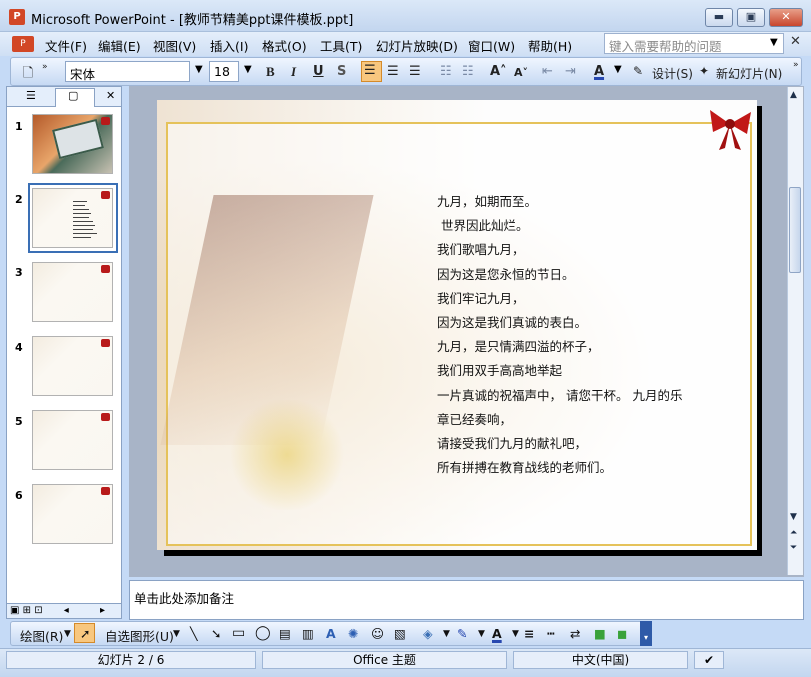 This screenshot has width=811, height=677. What do you see at coordinates (795, 230) in the screenshot?
I see `scrollbar-thumb` at bounding box center [795, 230].